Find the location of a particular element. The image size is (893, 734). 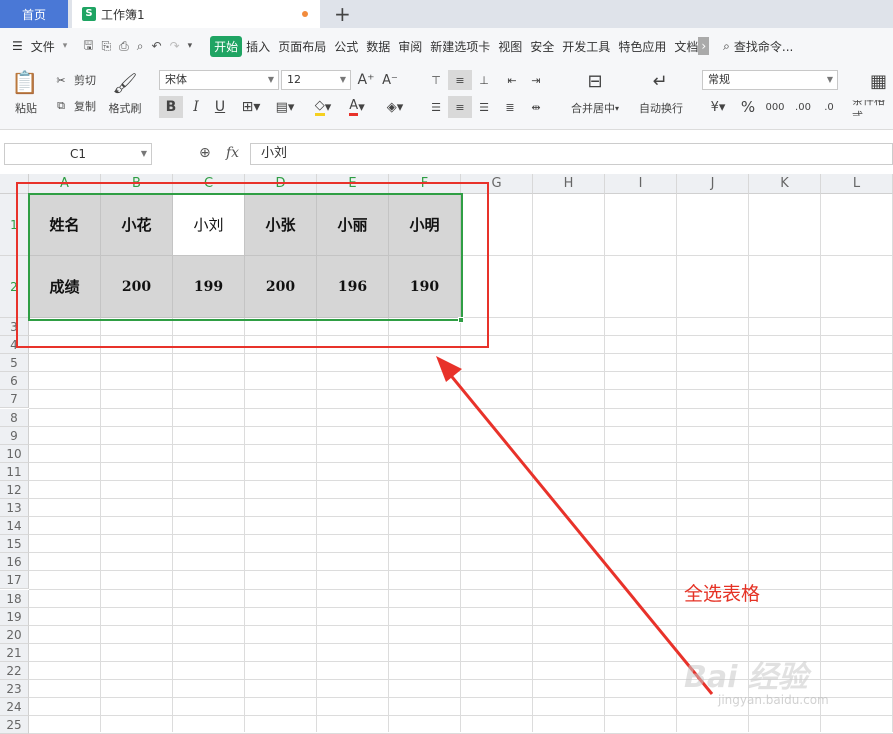

annotation-arrow is located at coordinates (575, 525).